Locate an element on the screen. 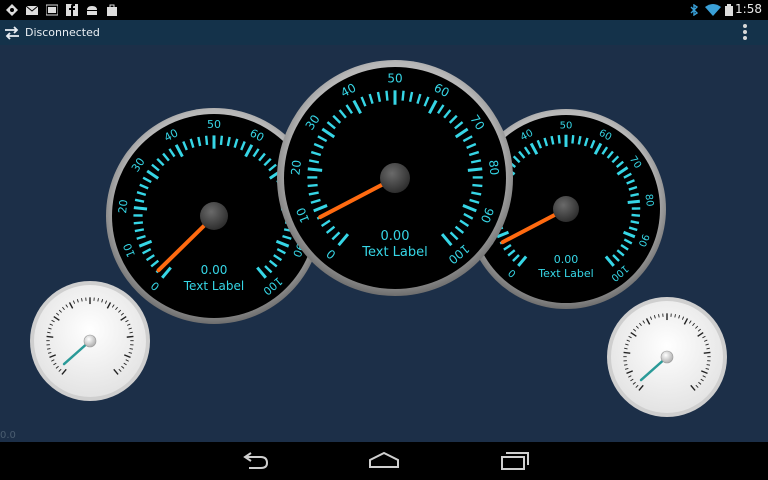 The image size is (768, 480). gauge-right-value: 0.00 is located at coordinates (566, 259).